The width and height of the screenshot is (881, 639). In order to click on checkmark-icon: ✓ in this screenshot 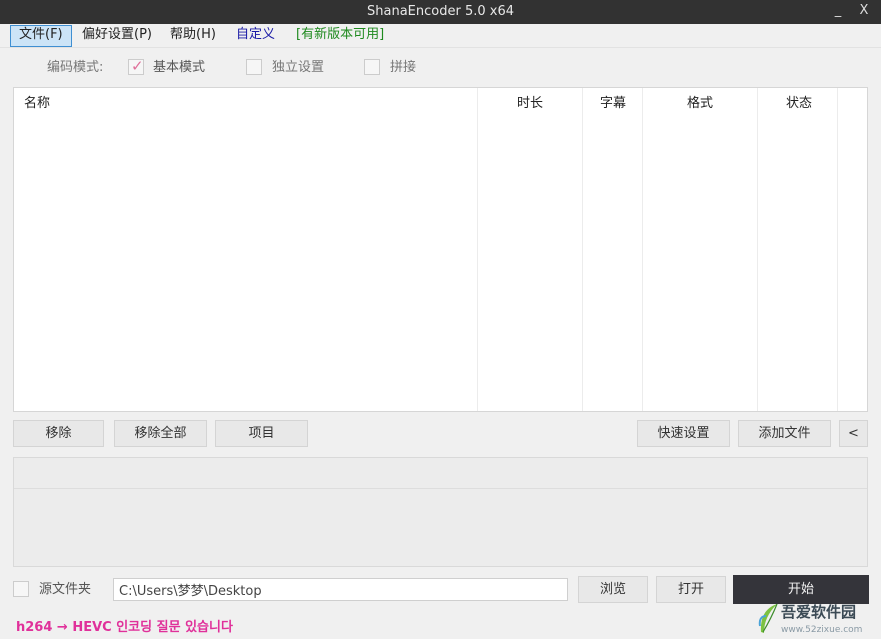, I will do `click(137, 66)`.